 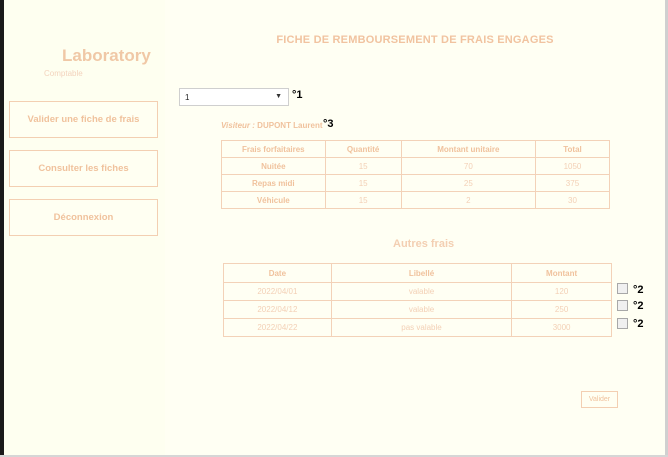 I want to click on column-header: Total, so click(x=572, y=149).